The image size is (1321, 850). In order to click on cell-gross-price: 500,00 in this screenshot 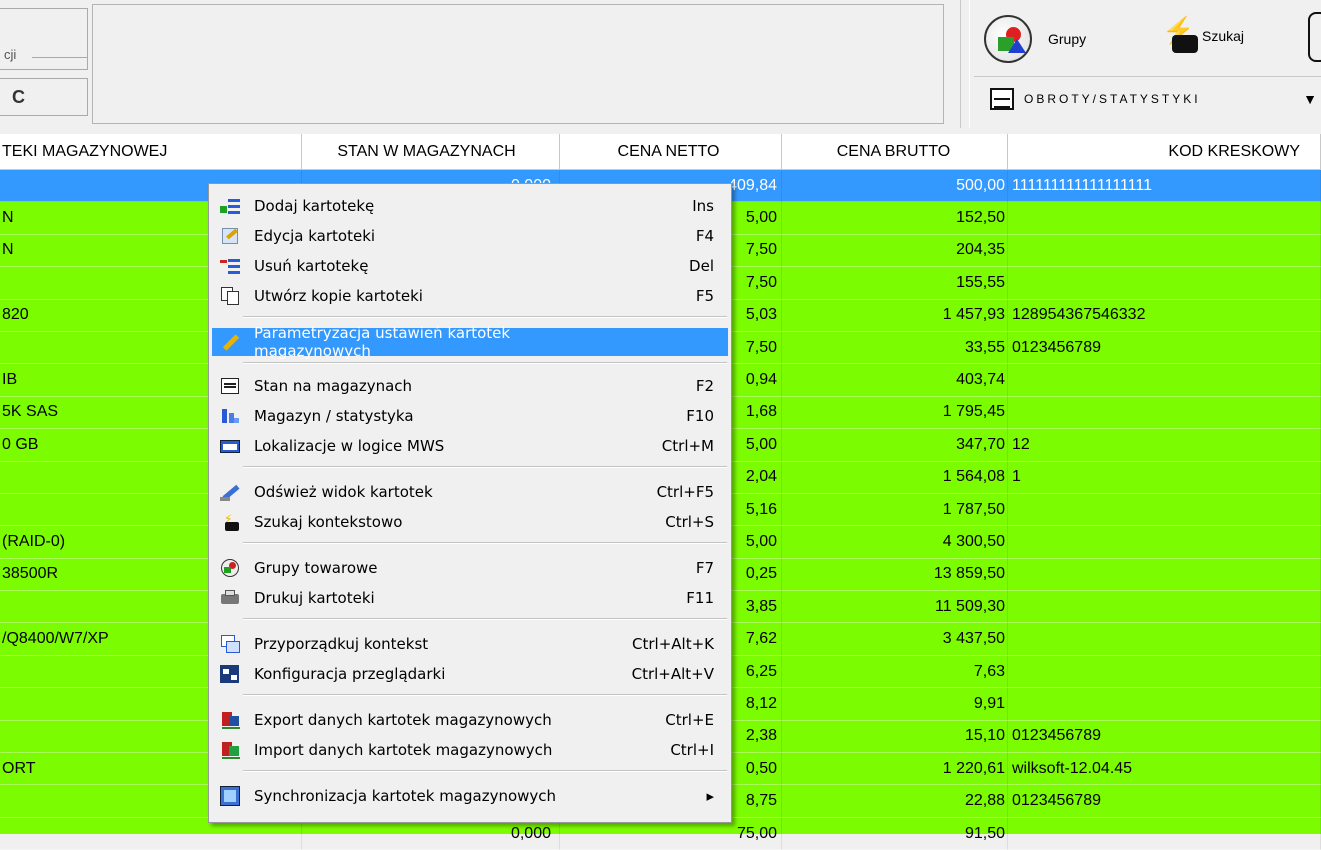, I will do `click(895, 186)`.